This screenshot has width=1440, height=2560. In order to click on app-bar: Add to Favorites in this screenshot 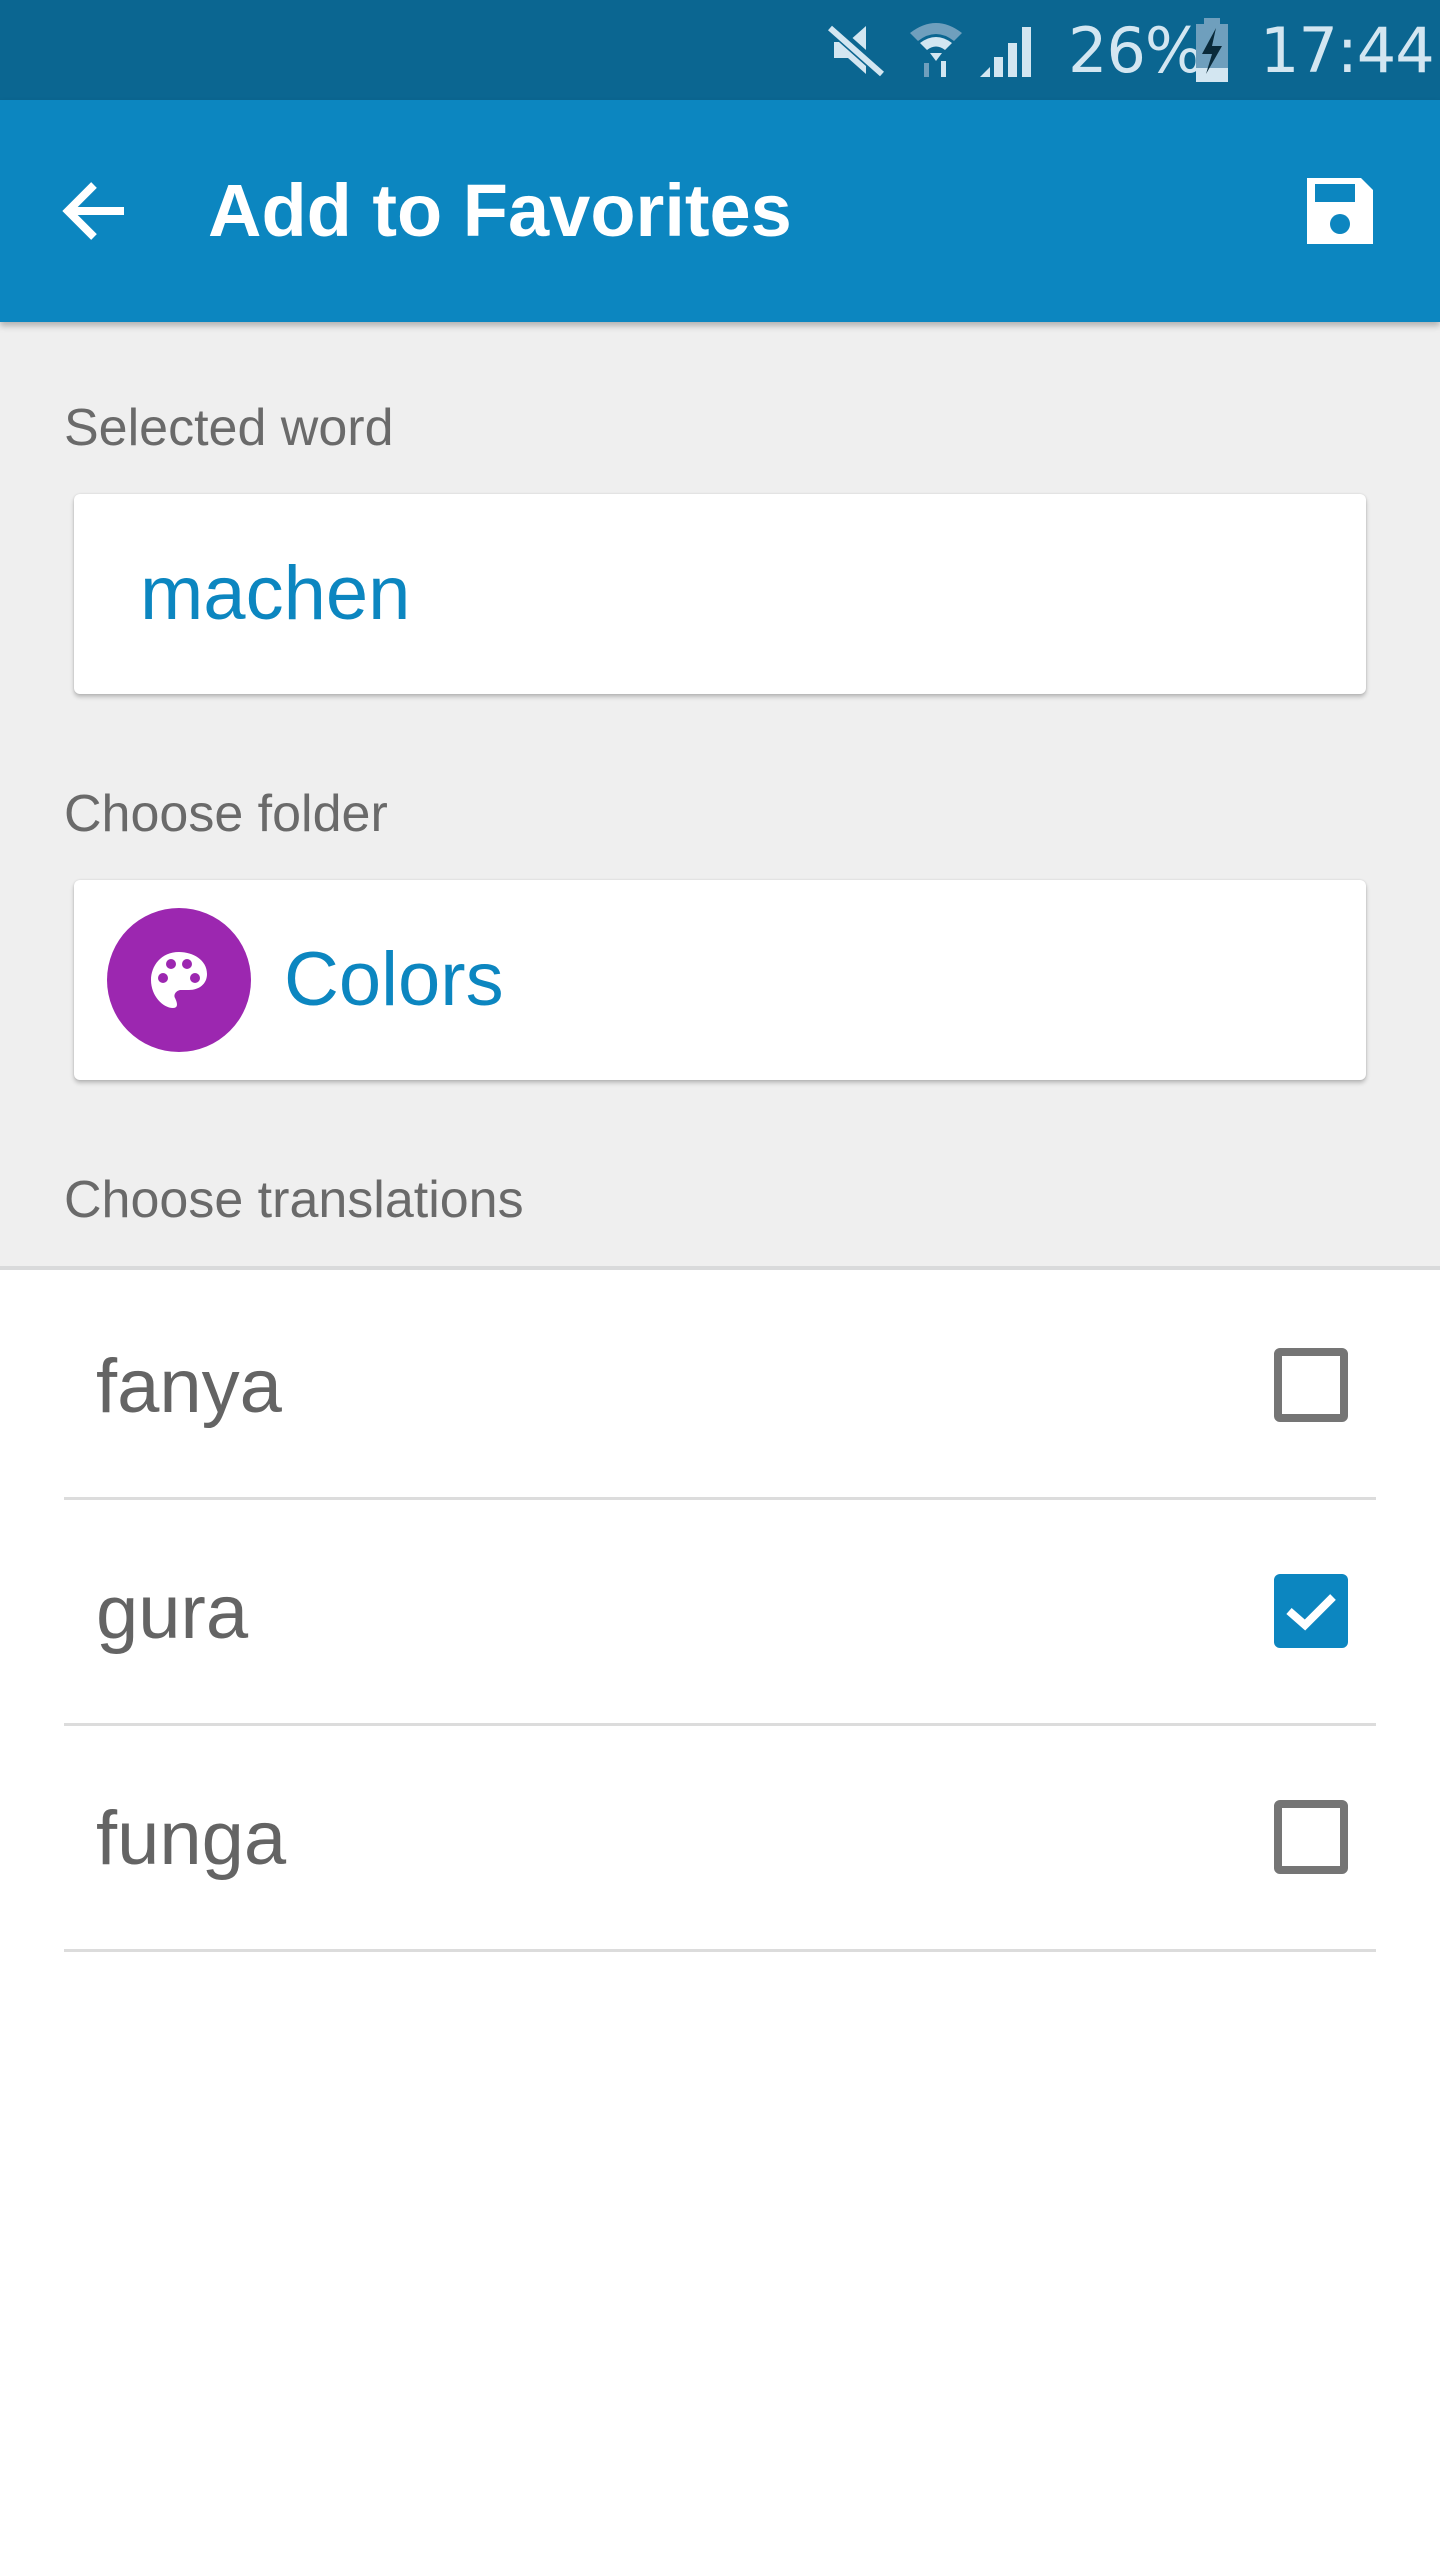, I will do `click(720, 211)`.